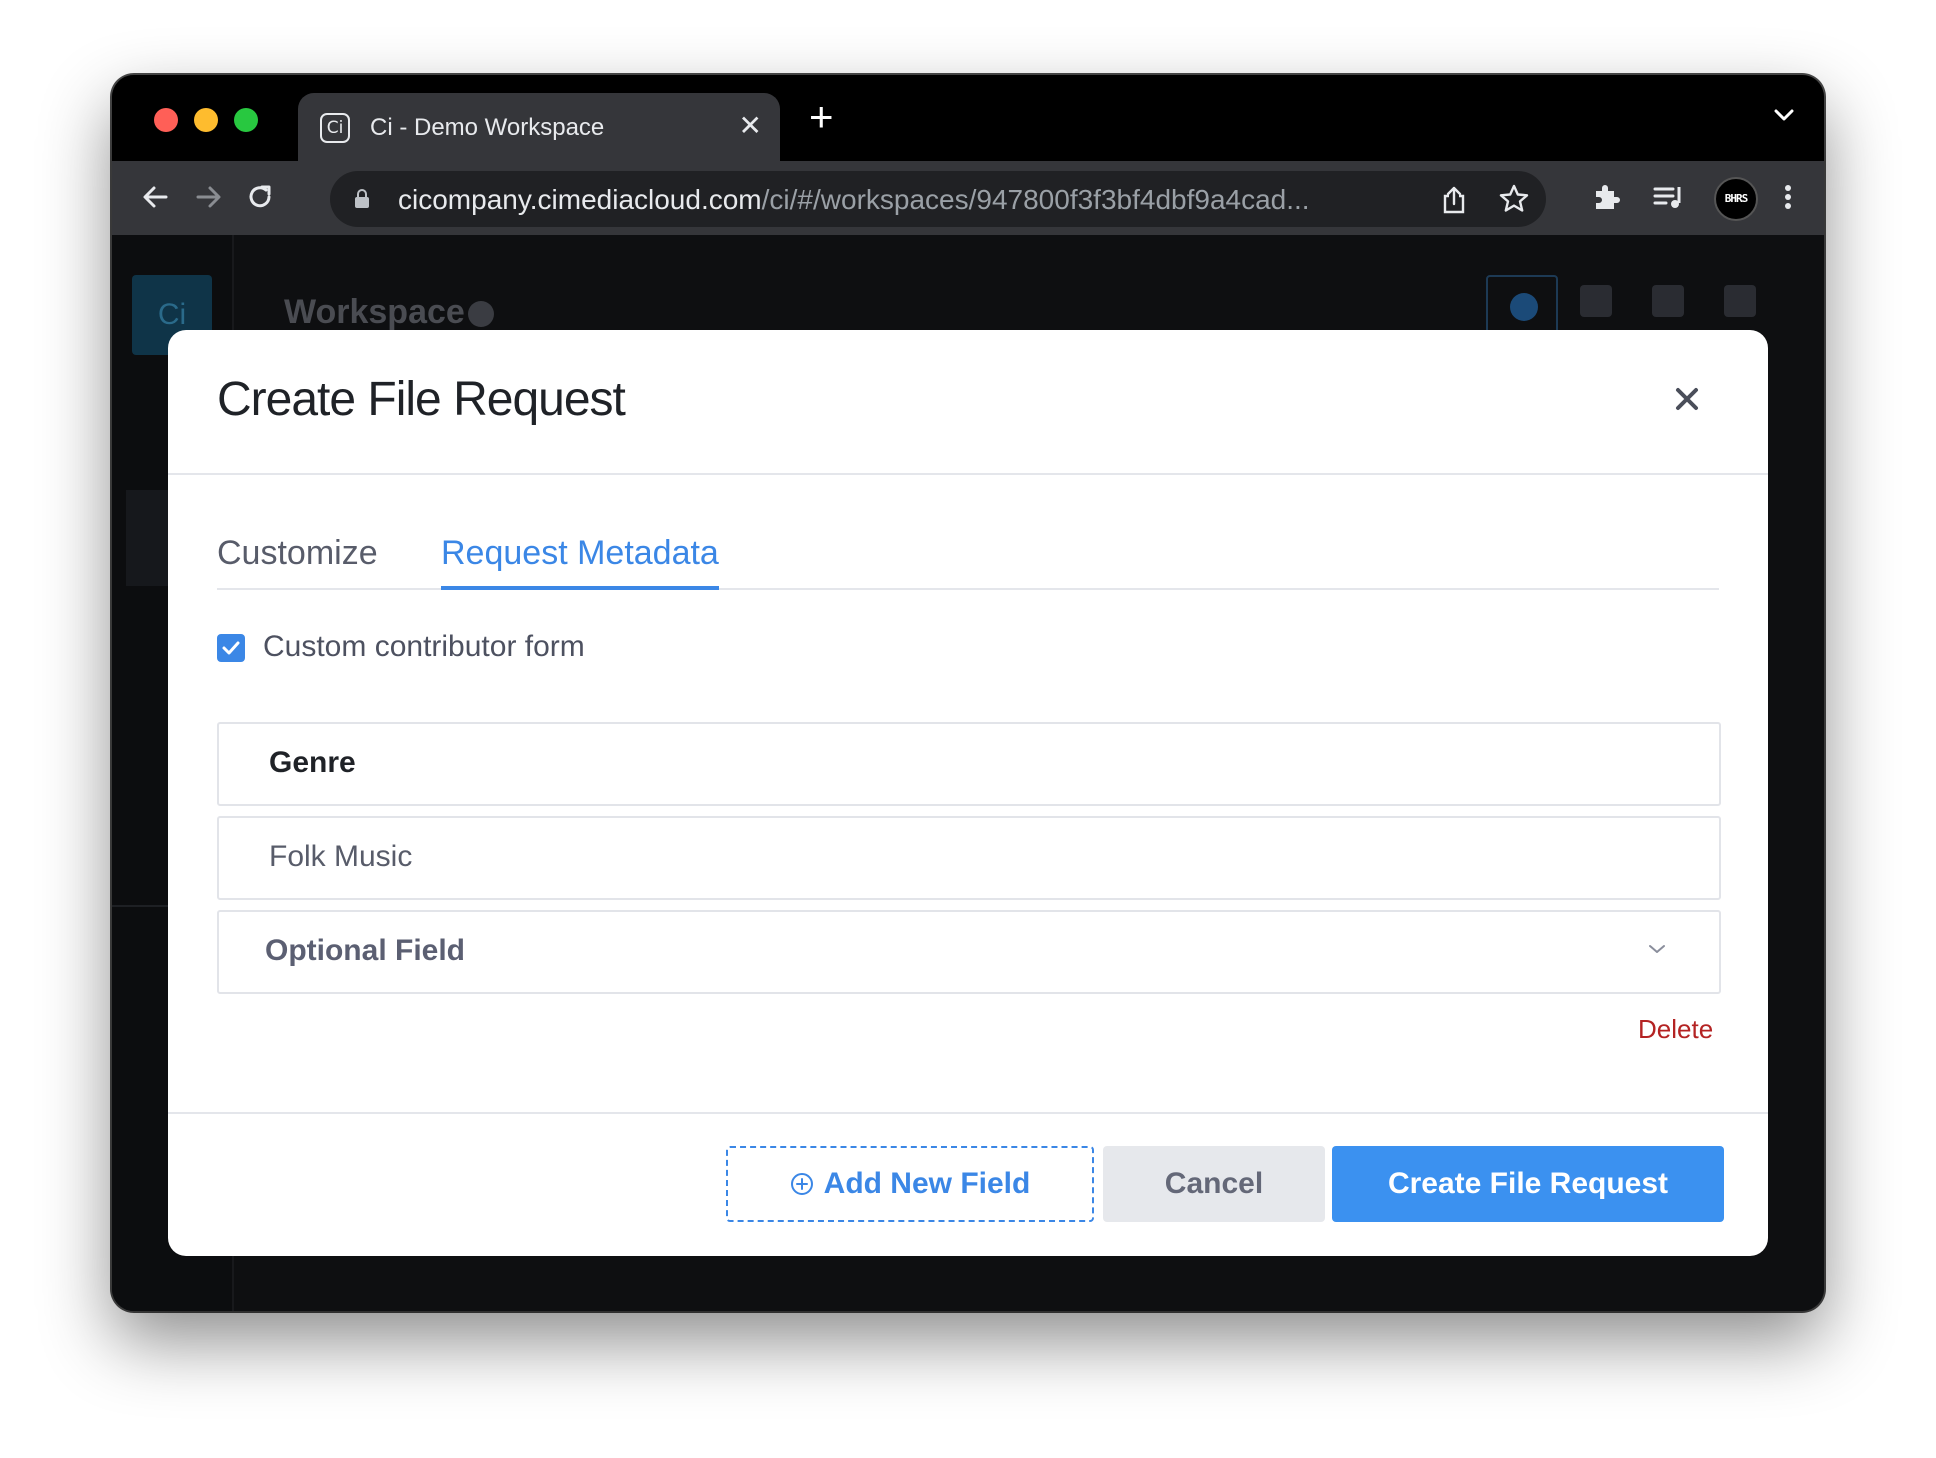 The height and width of the screenshot is (1458, 1936). Describe the element at coordinates (1687, 399) in the screenshot. I see `close-icon` at that location.